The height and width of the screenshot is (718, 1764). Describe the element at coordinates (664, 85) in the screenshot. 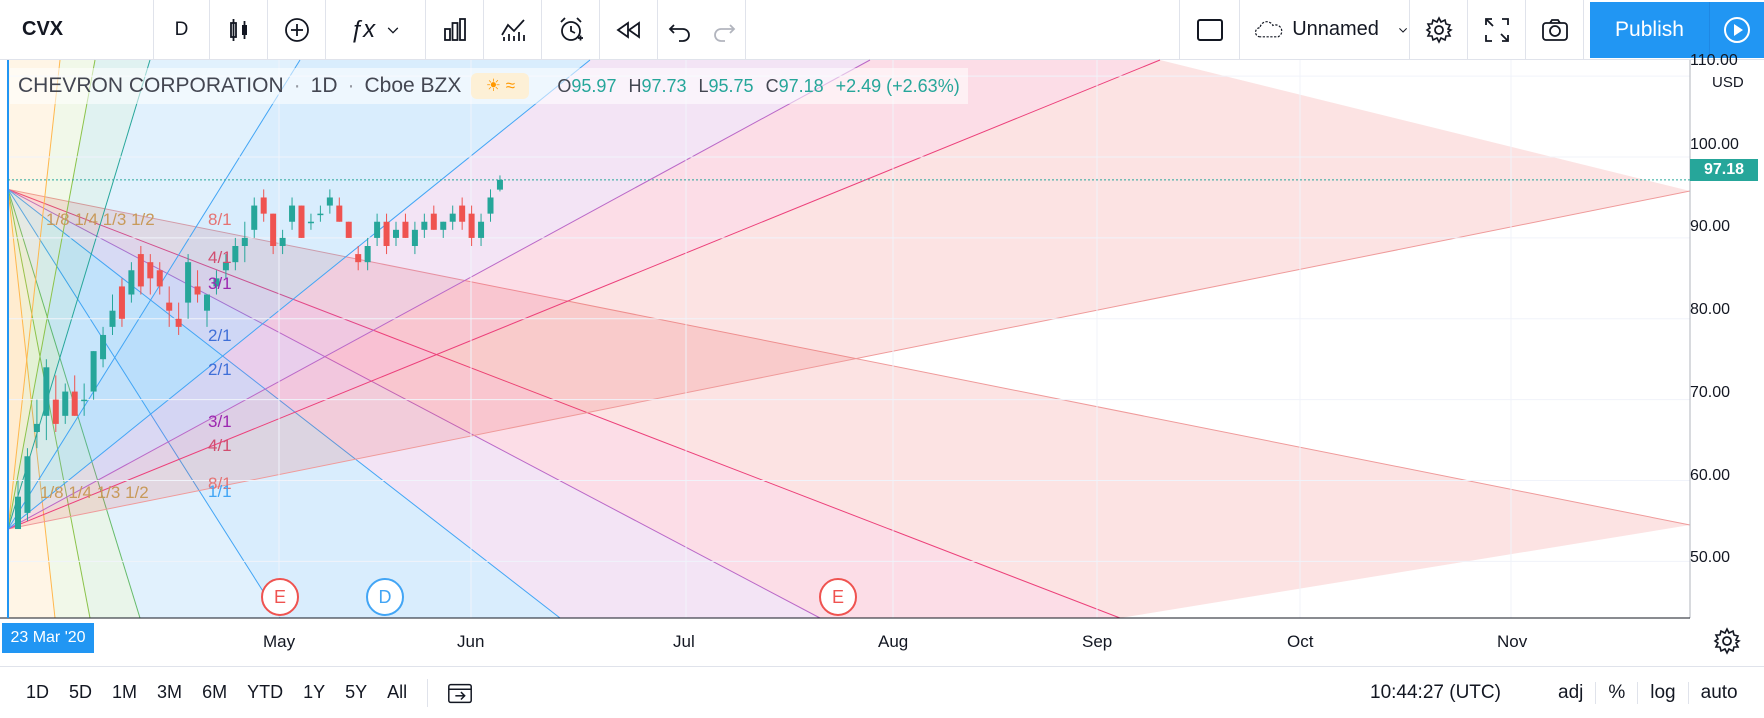

I see `high-value: 97.73` at that location.